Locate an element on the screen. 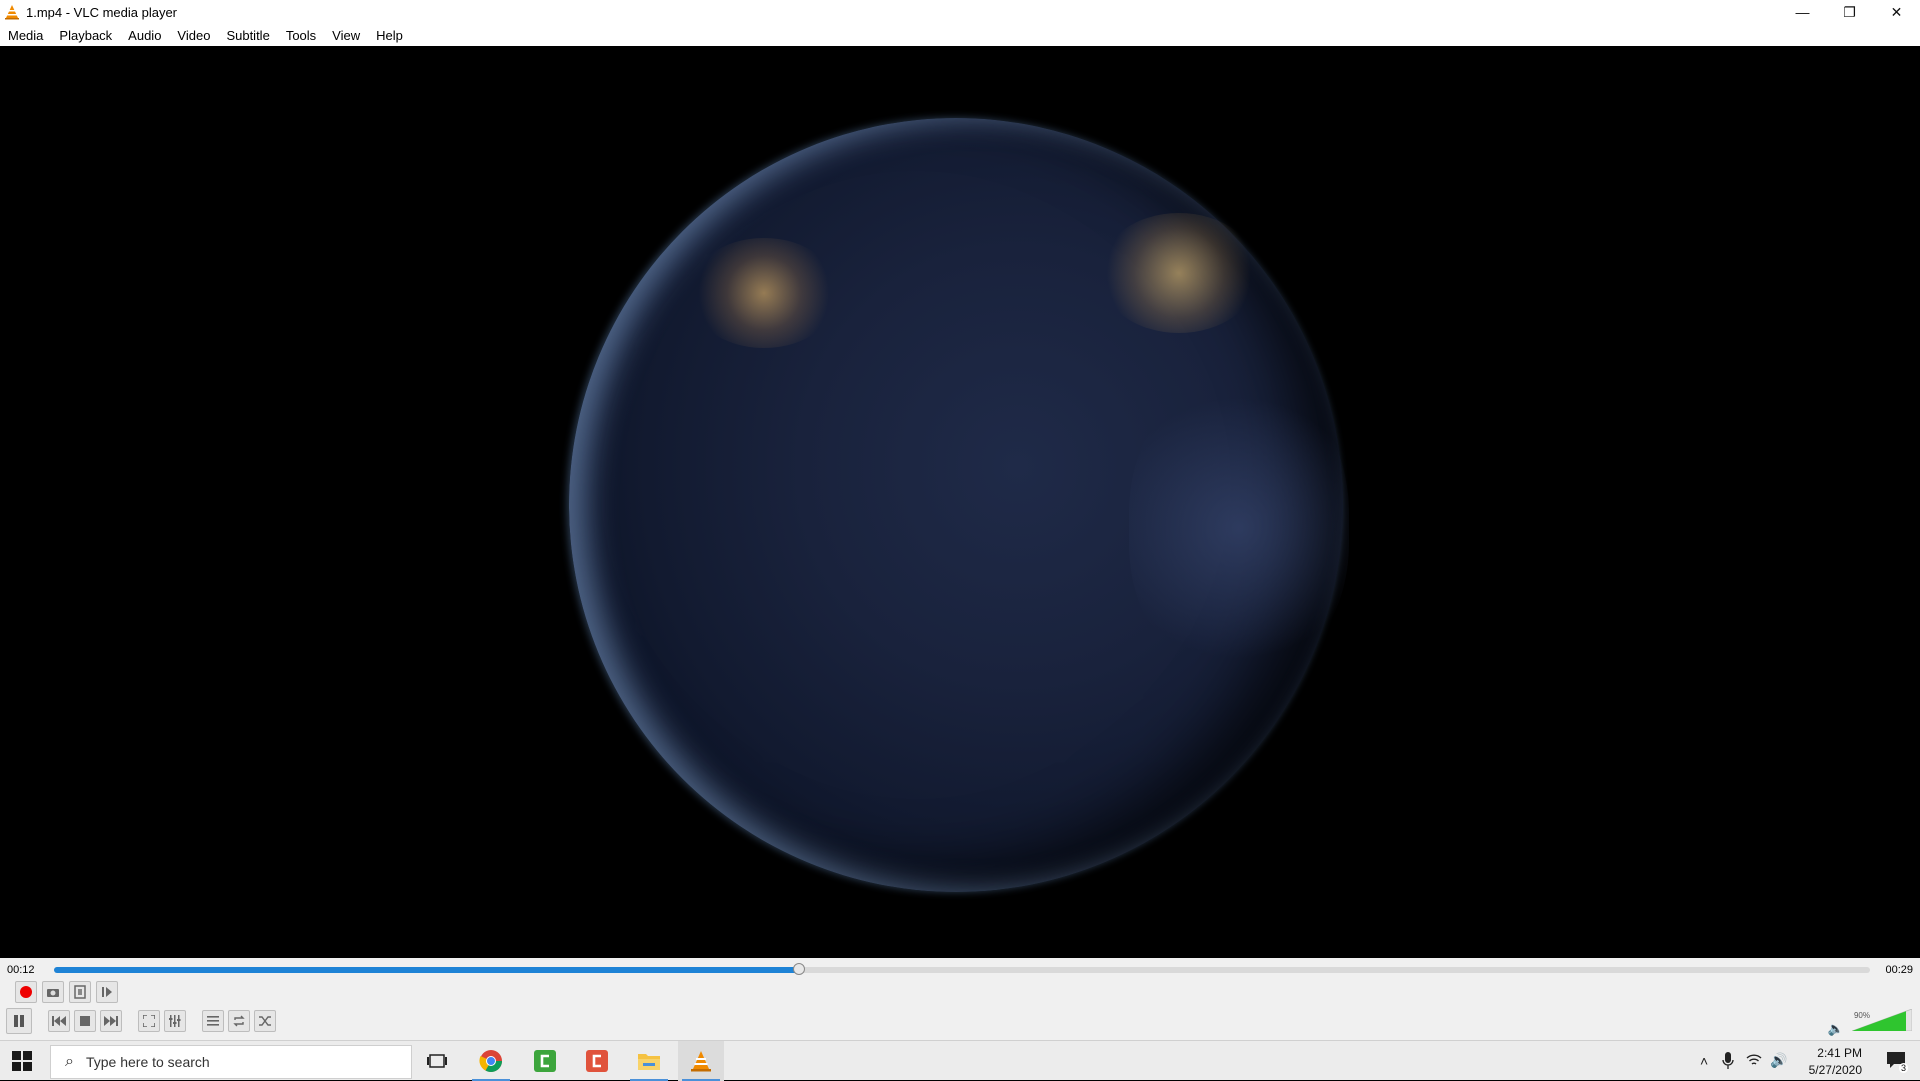 Image resolution: width=1920 pixels, height=1081 pixels. stop-button is located at coordinates (85, 1021).